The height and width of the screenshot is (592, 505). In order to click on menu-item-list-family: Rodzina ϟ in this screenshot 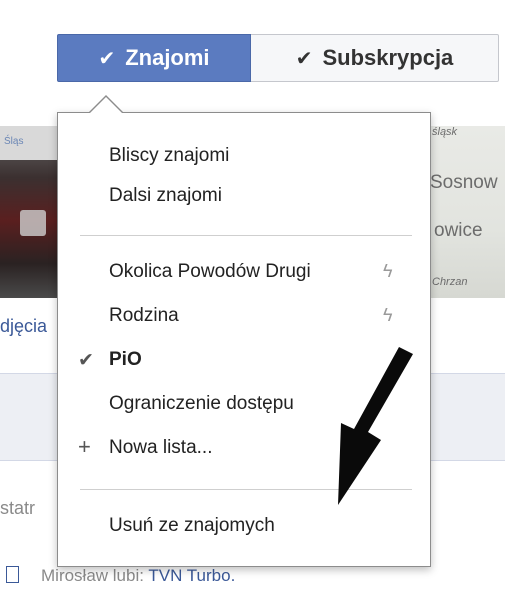, I will do `click(244, 317)`.